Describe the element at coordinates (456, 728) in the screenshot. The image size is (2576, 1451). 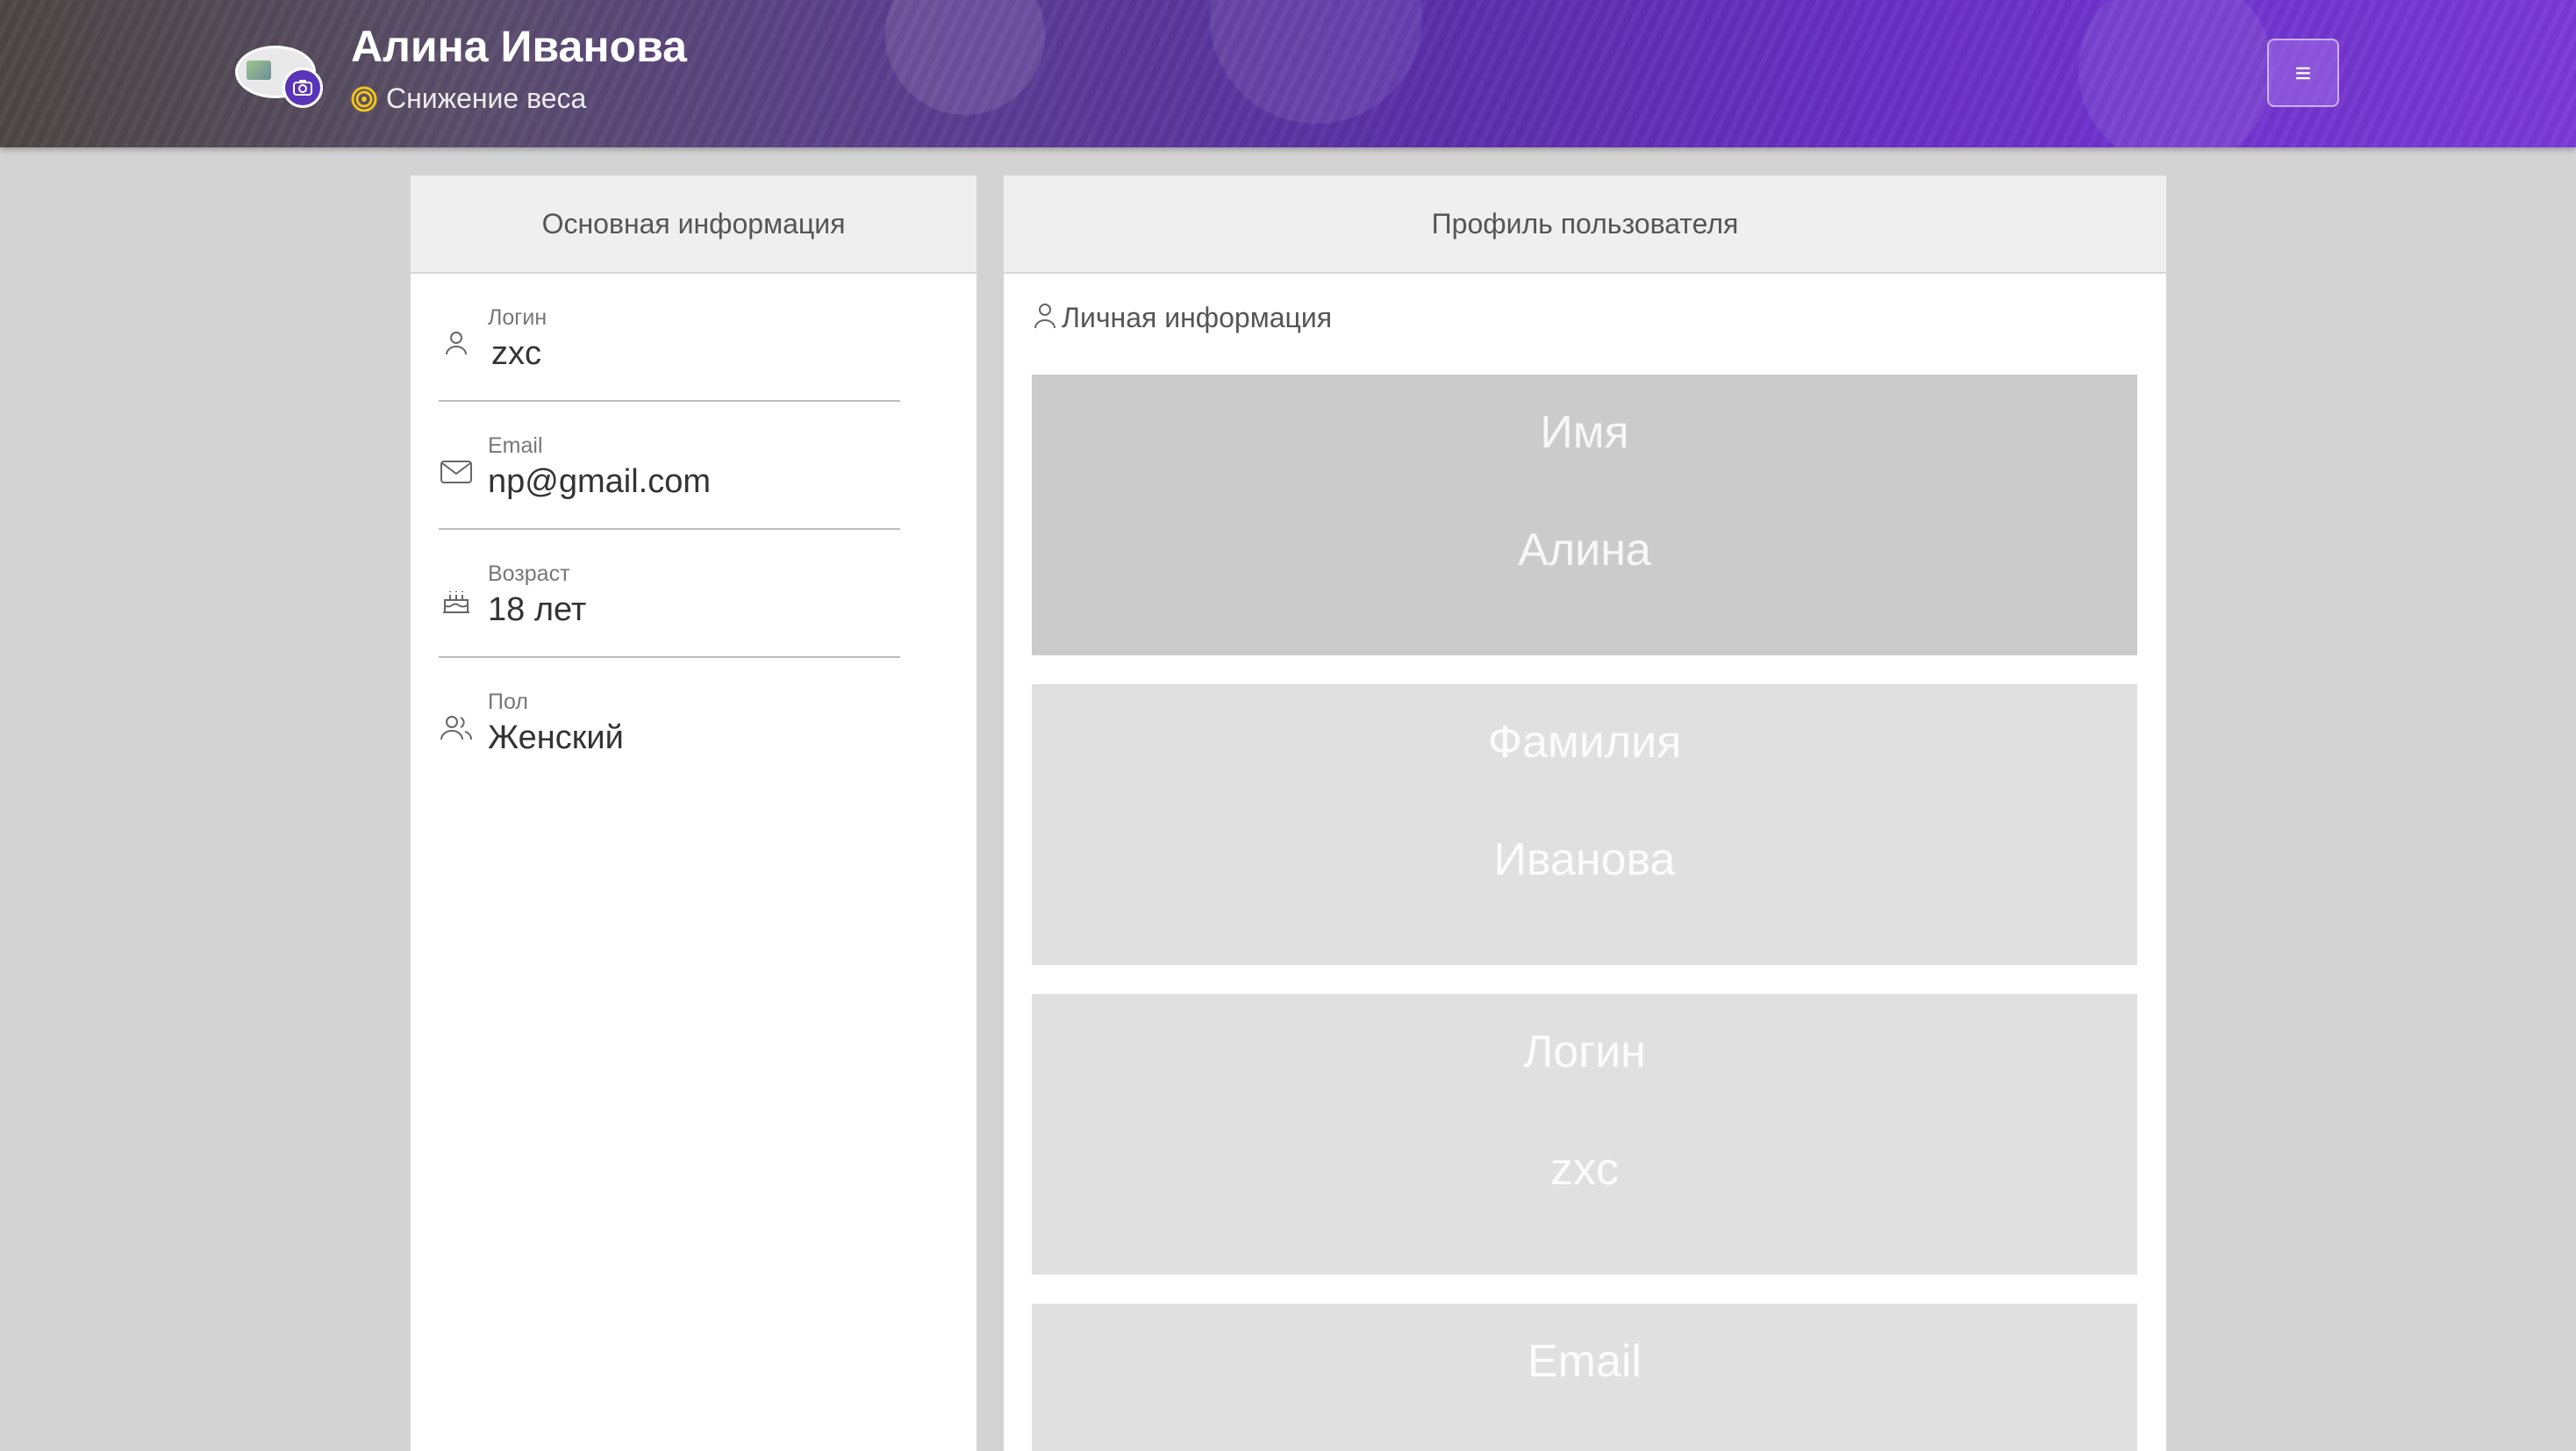
I see `users-icon` at that location.